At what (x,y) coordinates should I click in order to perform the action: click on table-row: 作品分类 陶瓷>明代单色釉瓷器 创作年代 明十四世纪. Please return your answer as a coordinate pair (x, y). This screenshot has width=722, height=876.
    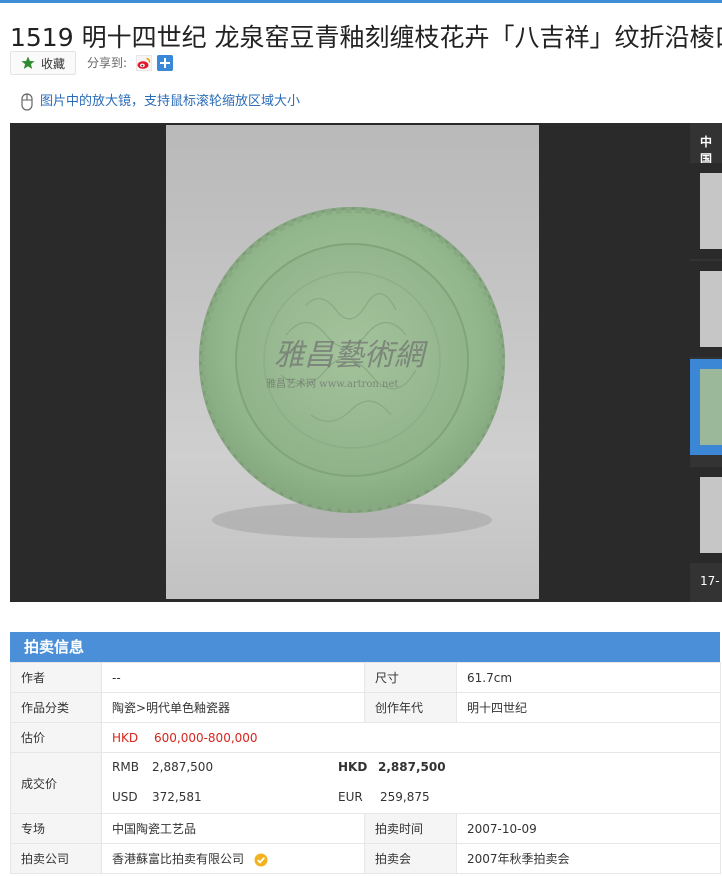
    Looking at the image, I should click on (365, 707).